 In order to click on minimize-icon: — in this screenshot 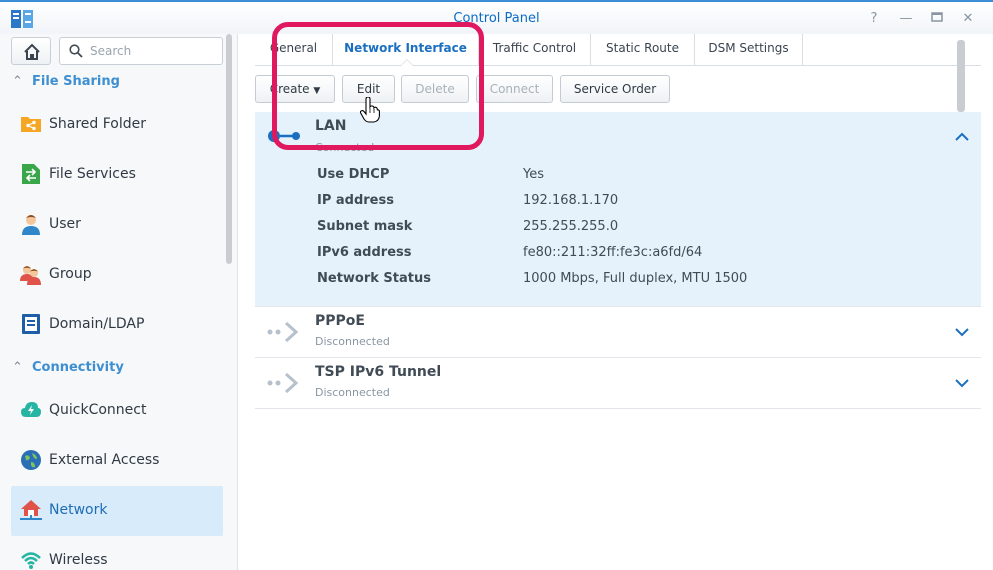, I will do `click(906, 19)`.